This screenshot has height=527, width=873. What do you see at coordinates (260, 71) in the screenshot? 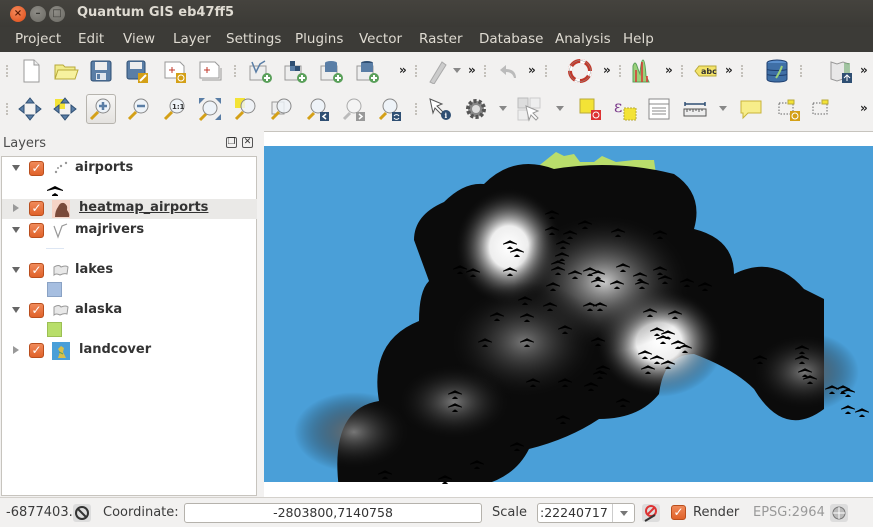
I see `add-vector-layer-icon` at bounding box center [260, 71].